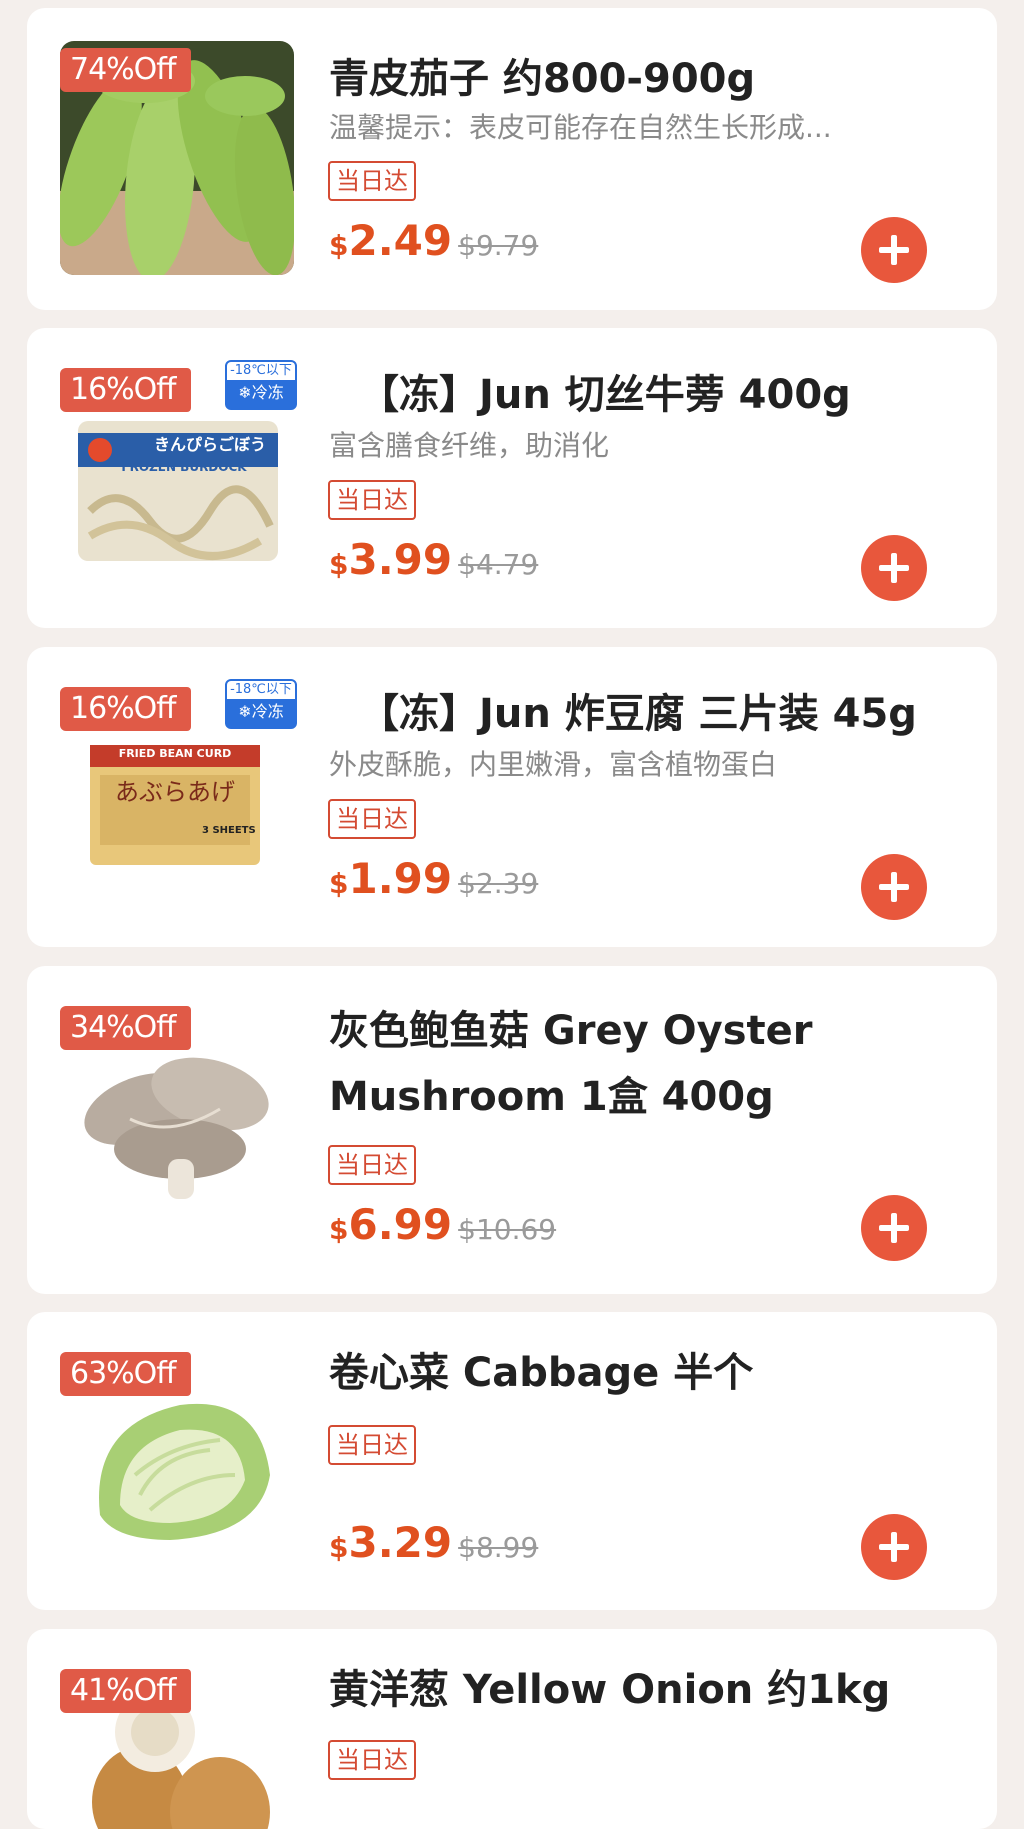  Describe the element at coordinates (553, 764) in the screenshot. I see `product-description: 外皮酥脆，内里嫩滑，富含植物蛋白` at that location.